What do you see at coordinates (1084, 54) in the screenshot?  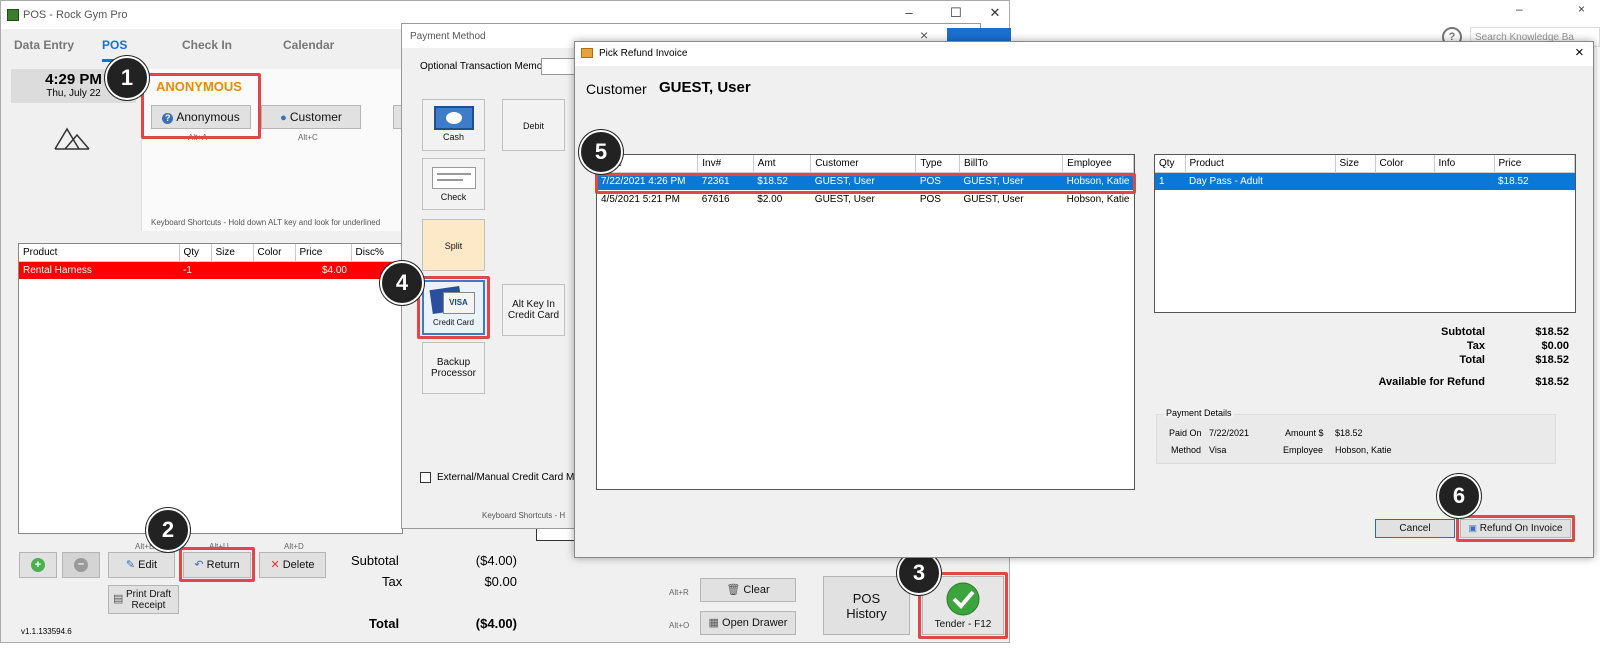 I see `refund-titlebar: Pick Refund Invoice ×` at bounding box center [1084, 54].